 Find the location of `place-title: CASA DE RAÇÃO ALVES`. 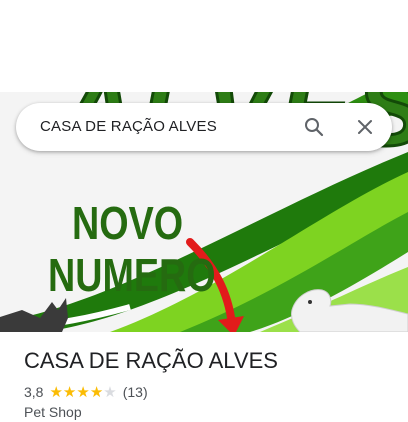

place-title: CASA DE RAÇÃO ALVES is located at coordinates (151, 360).